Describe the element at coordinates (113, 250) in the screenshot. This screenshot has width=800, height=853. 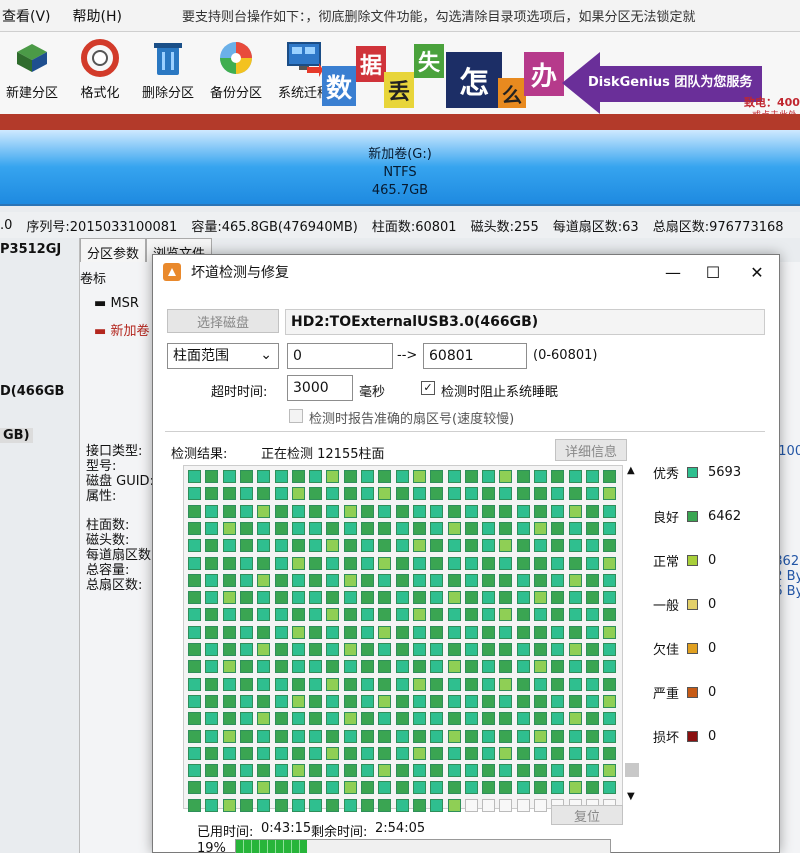
I see `tab-partition-params: 分区参数` at that location.